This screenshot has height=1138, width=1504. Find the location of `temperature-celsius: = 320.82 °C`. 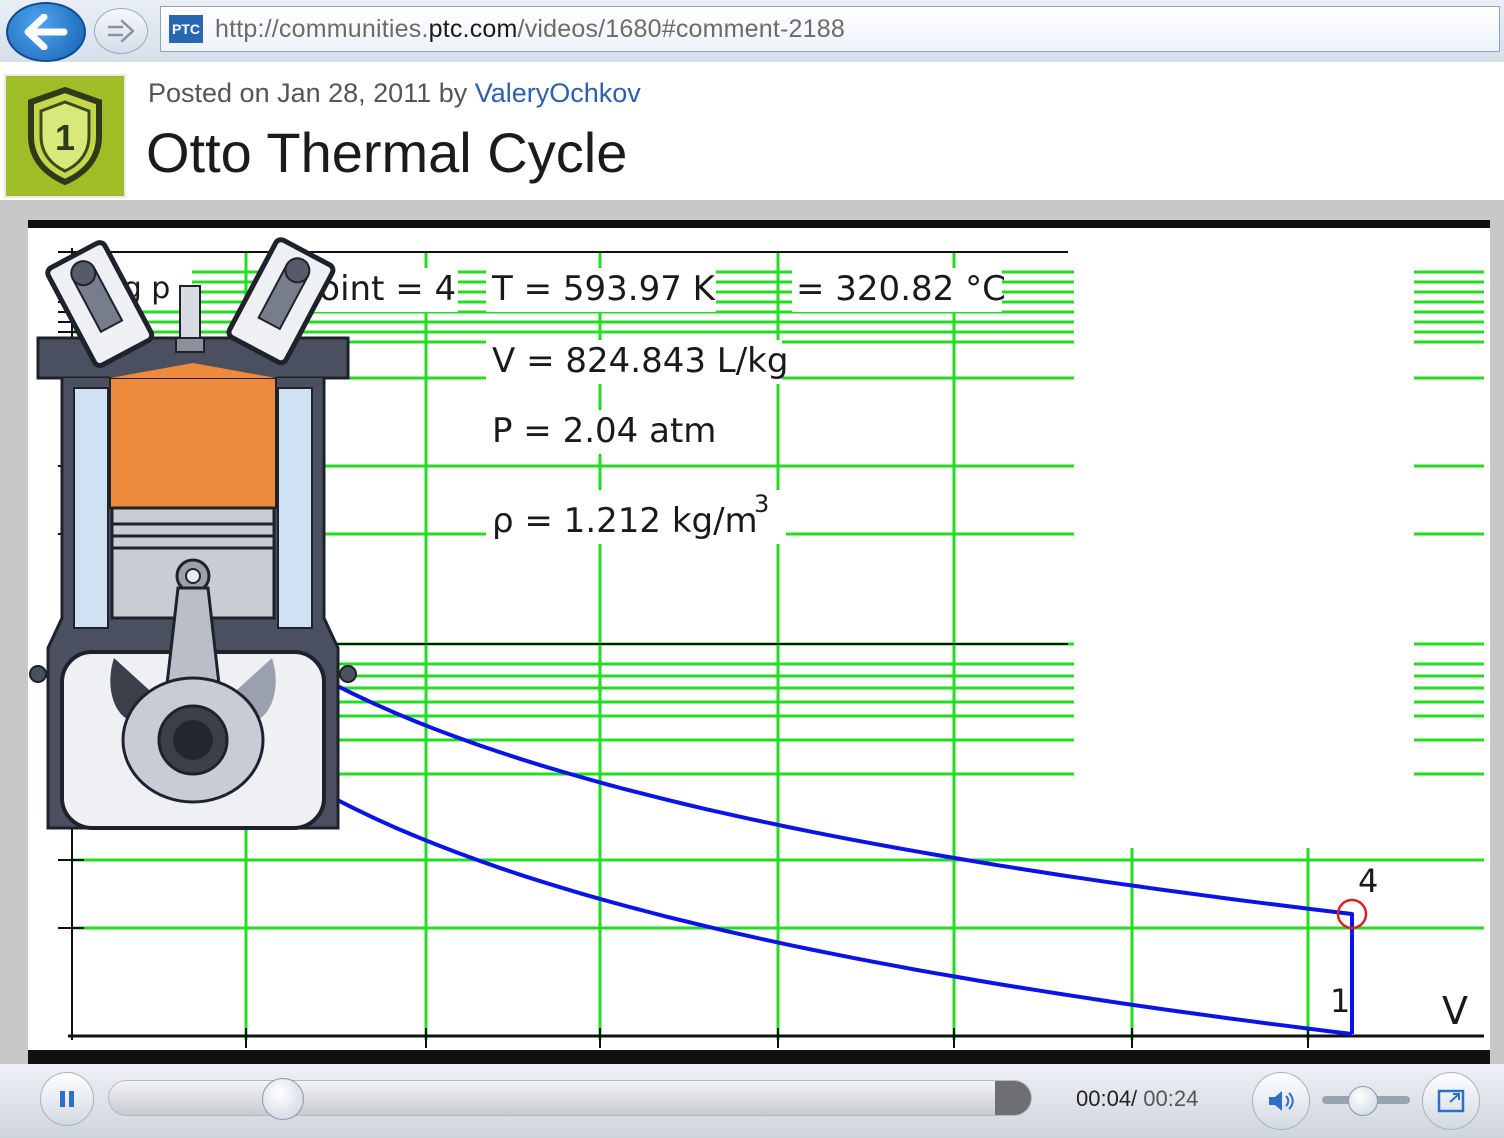

temperature-celsius: = 320.82 °C is located at coordinates (901, 289).